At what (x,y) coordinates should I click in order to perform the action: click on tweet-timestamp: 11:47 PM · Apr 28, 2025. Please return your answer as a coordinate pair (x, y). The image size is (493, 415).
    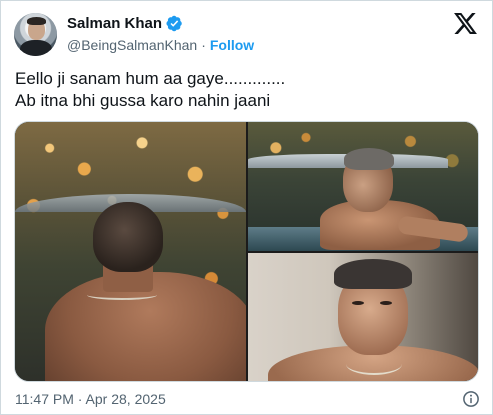
    Looking at the image, I should click on (90, 399).